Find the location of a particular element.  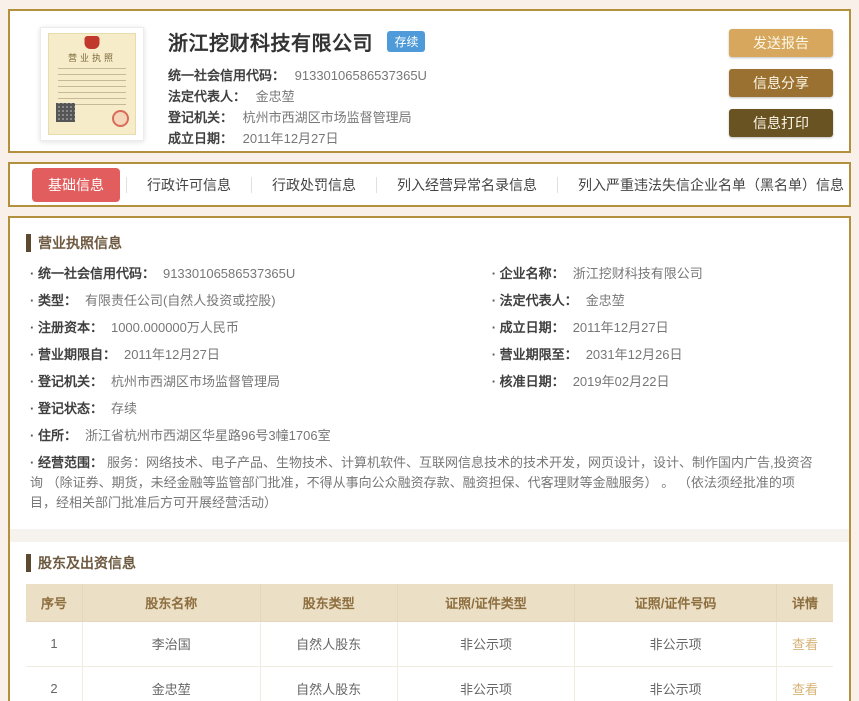

col-header-shareholder-name: 股东名称 is located at coordinates (171, 603).